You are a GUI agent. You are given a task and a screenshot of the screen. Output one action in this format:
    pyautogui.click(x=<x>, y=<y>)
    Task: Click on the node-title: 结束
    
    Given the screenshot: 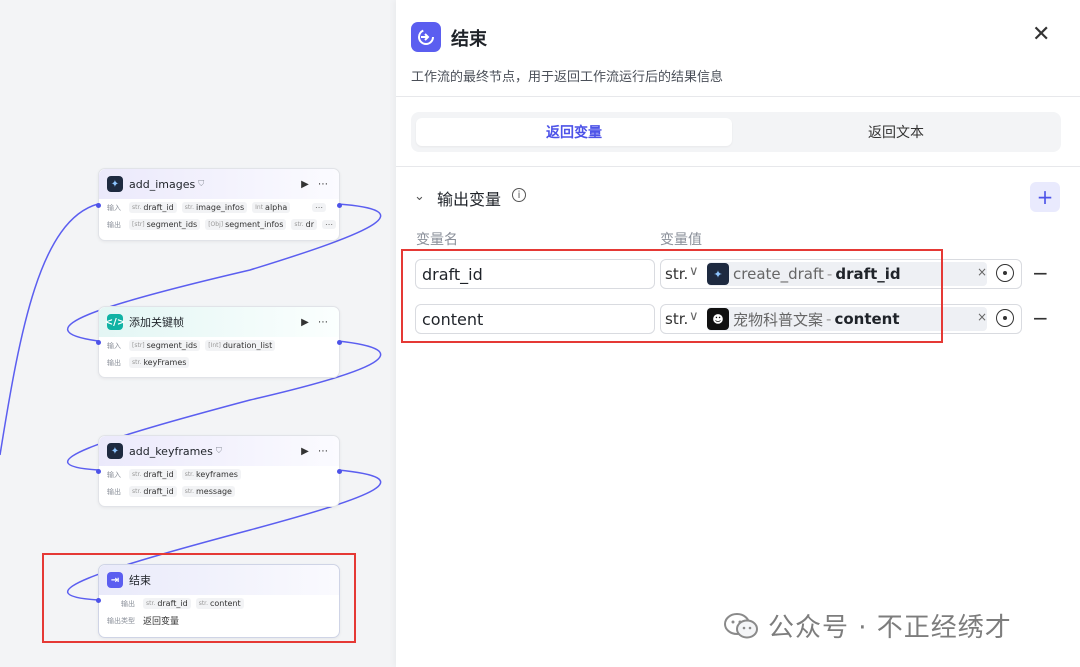 What is the action you would take?
    pyautogui.click(x=140, y=580)
    